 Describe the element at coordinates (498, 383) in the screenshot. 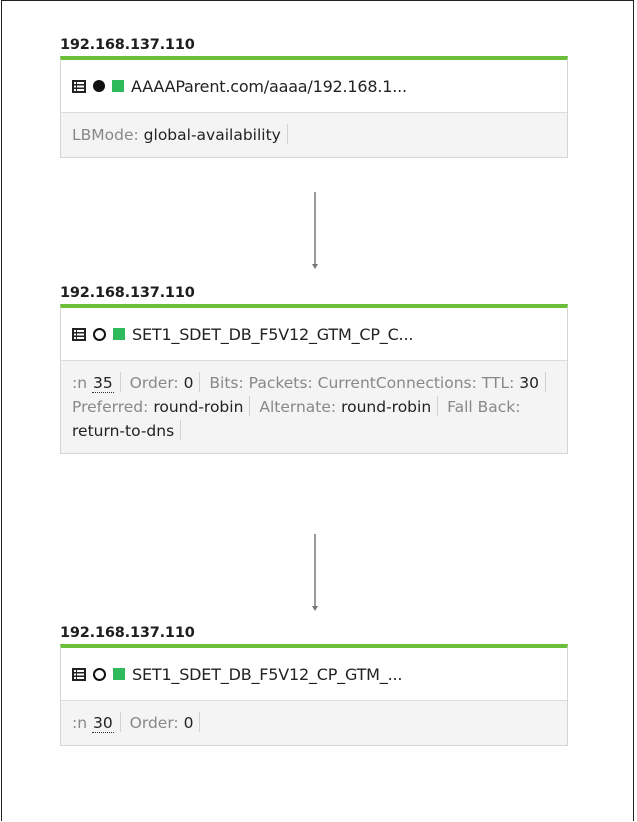

I see `ttl-label: TTL:` at that location.